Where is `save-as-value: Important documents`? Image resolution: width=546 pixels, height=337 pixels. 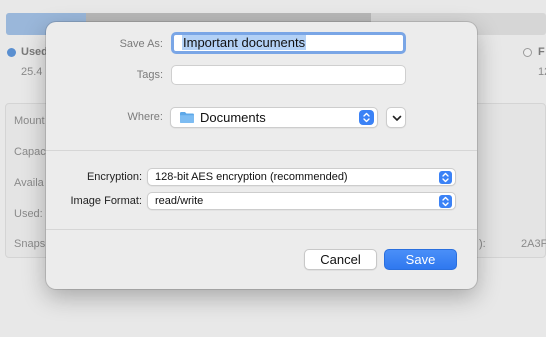
save-as-value: Important documents is located at coordinates (244, 42).